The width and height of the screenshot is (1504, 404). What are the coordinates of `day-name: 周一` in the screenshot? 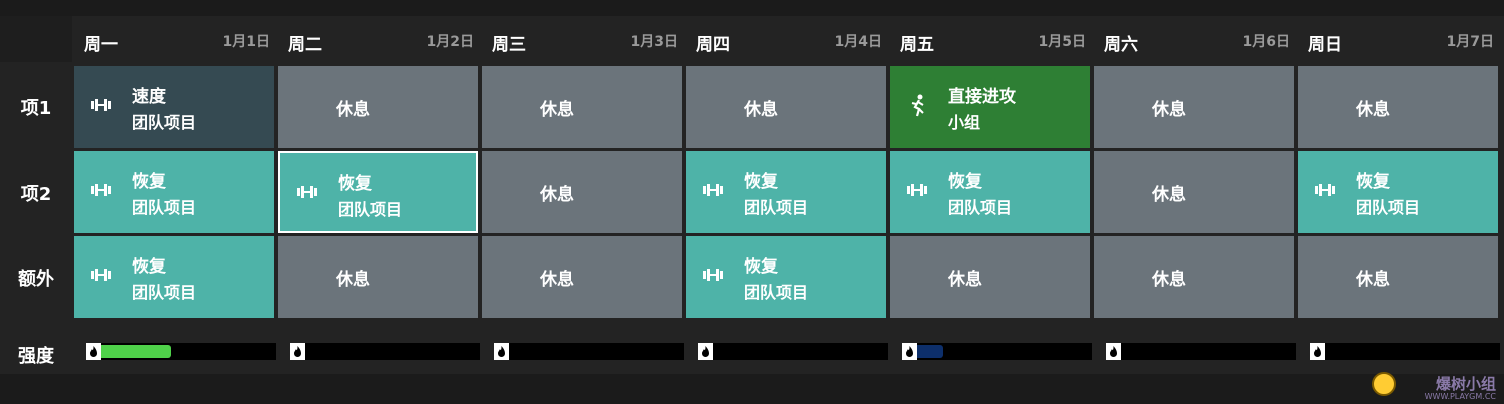 It's located at (101, 45).